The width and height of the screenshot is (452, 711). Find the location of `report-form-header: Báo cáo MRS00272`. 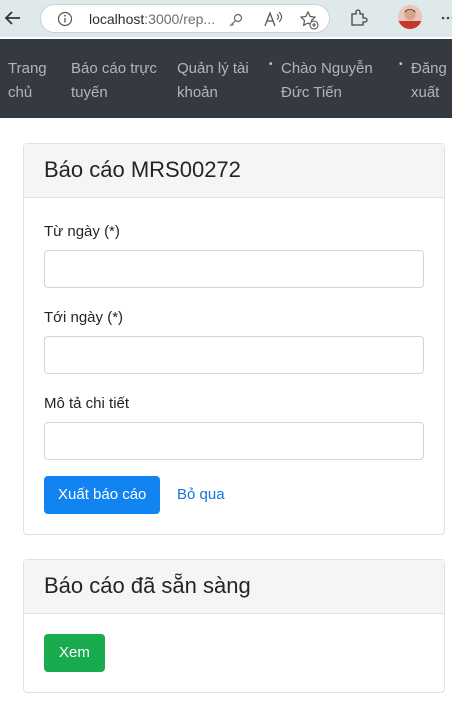

report-form-header: Báo cáo MRS00272 is located at coordinates (234, 171).